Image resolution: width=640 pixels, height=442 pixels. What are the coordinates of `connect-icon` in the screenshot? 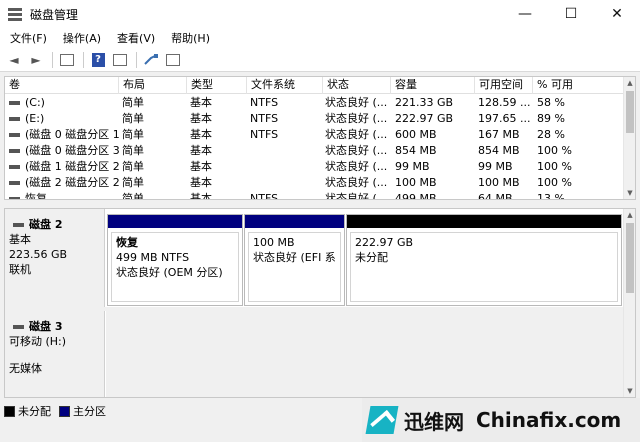 It's located at (151, 60).